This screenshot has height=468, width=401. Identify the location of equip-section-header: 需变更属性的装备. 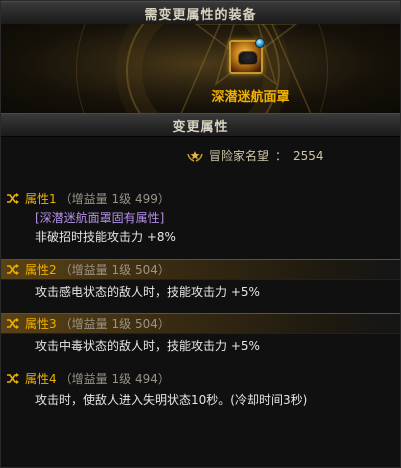
(200, 13).